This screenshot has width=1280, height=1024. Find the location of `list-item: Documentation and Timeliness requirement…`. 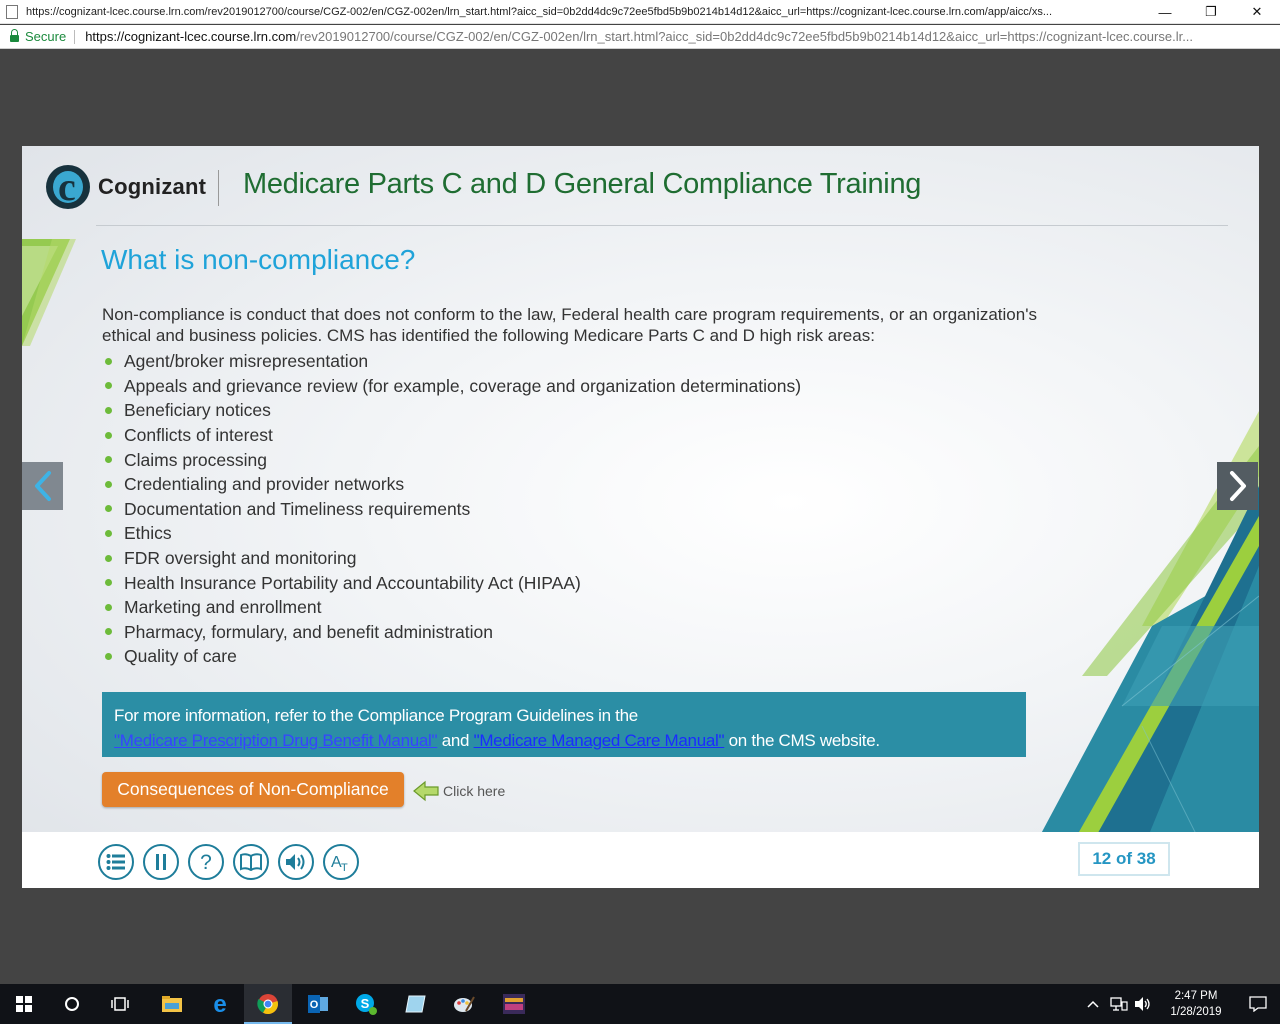

list-item: Documentation and Timeliness requirement… is located at coordinates (451, 509).